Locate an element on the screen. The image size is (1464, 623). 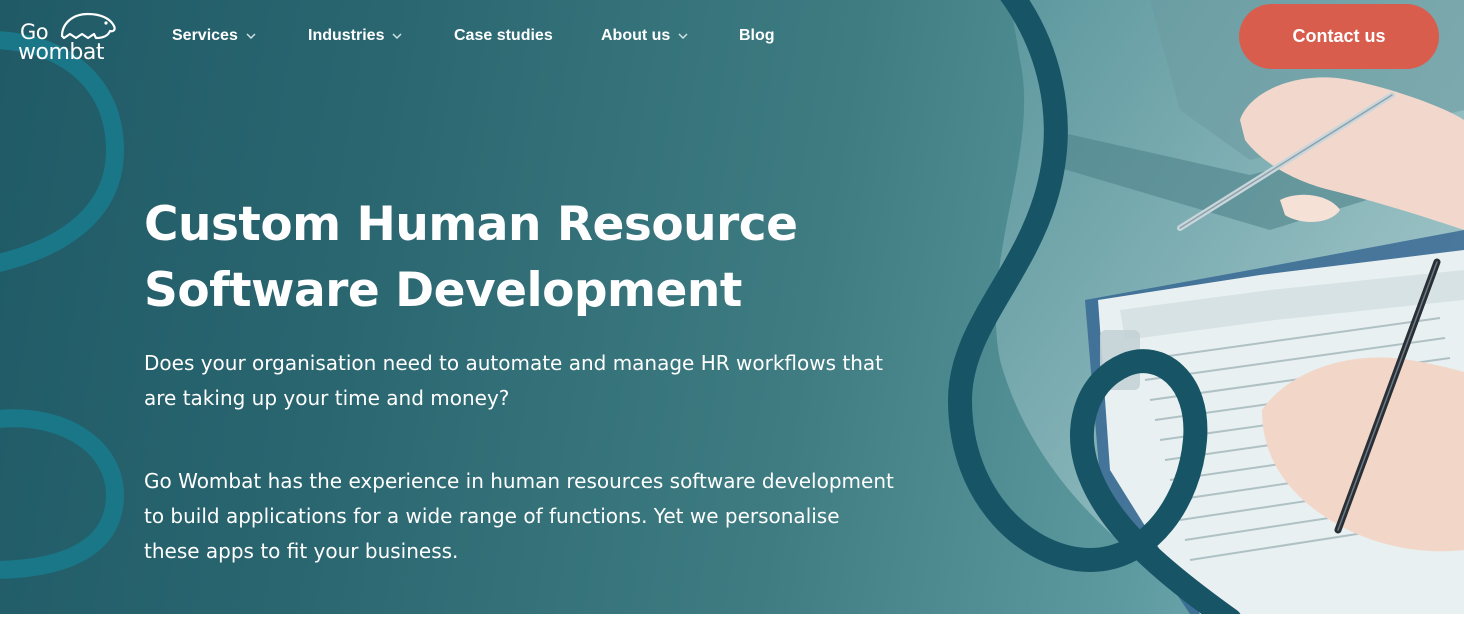
nav-item-case-studies: Case studies is located at coordinates (503, 36).